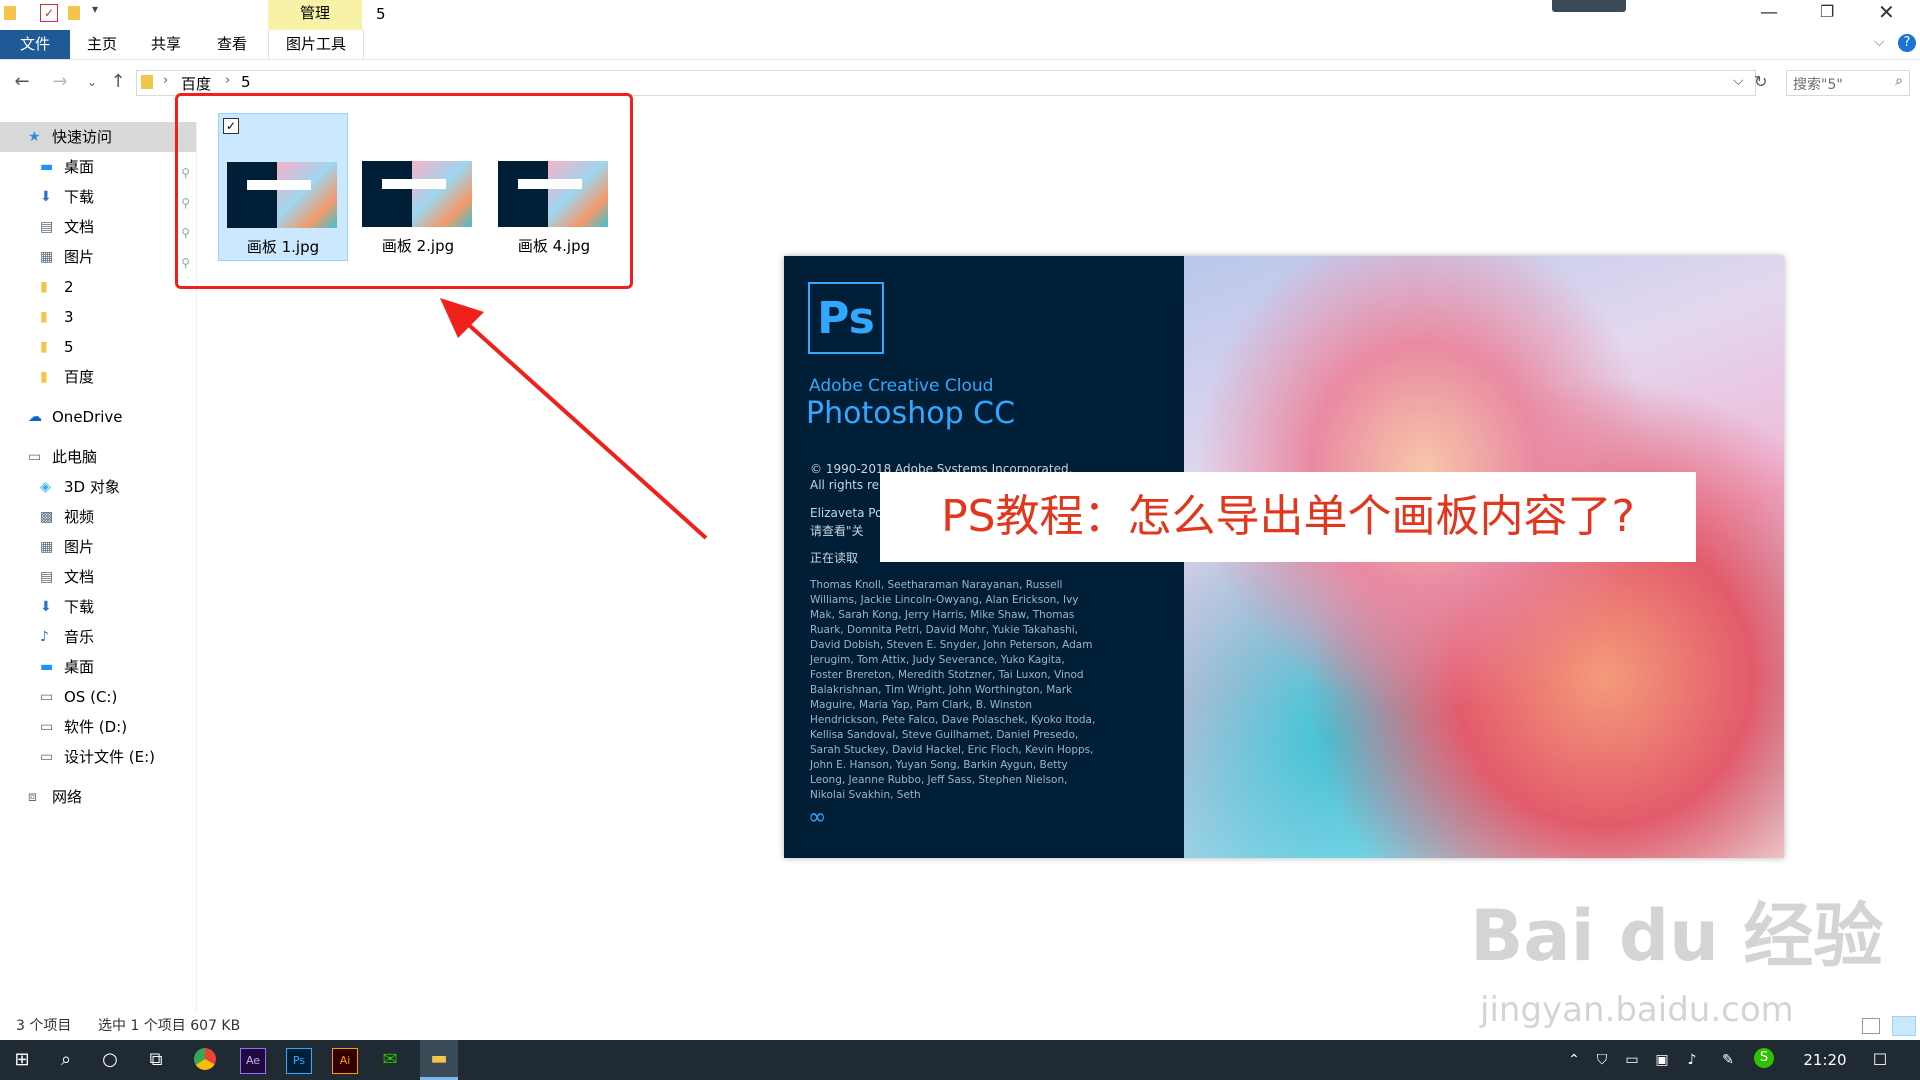  What do you see at coordinates (1662, 1060) in the screenshot?
I see `network-icon: ▣` at bounding box center [1662, 1060].